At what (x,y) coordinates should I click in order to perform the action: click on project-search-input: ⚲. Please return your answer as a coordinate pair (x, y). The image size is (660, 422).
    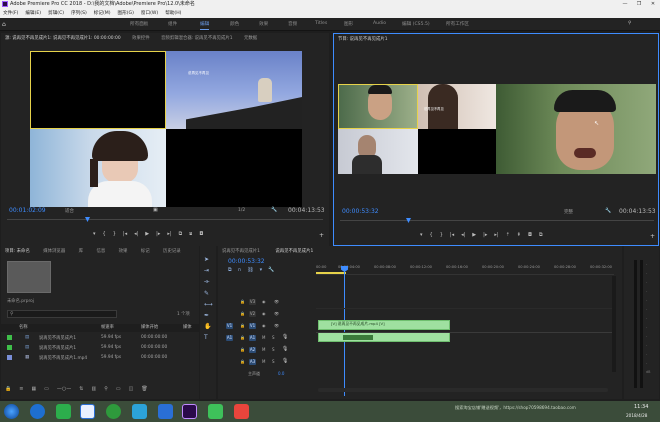
    Looking at the image, I should click on (62, 314).